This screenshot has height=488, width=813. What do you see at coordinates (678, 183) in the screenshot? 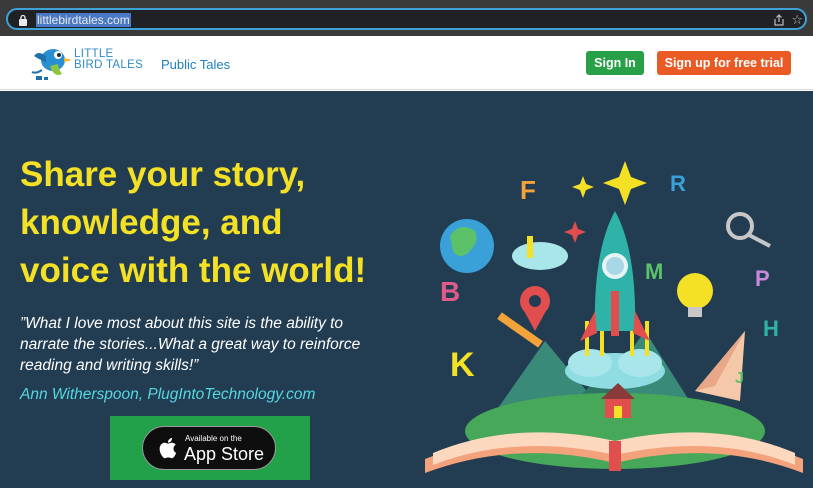
I see `svg-text: R` at bounding box center [678, 183].